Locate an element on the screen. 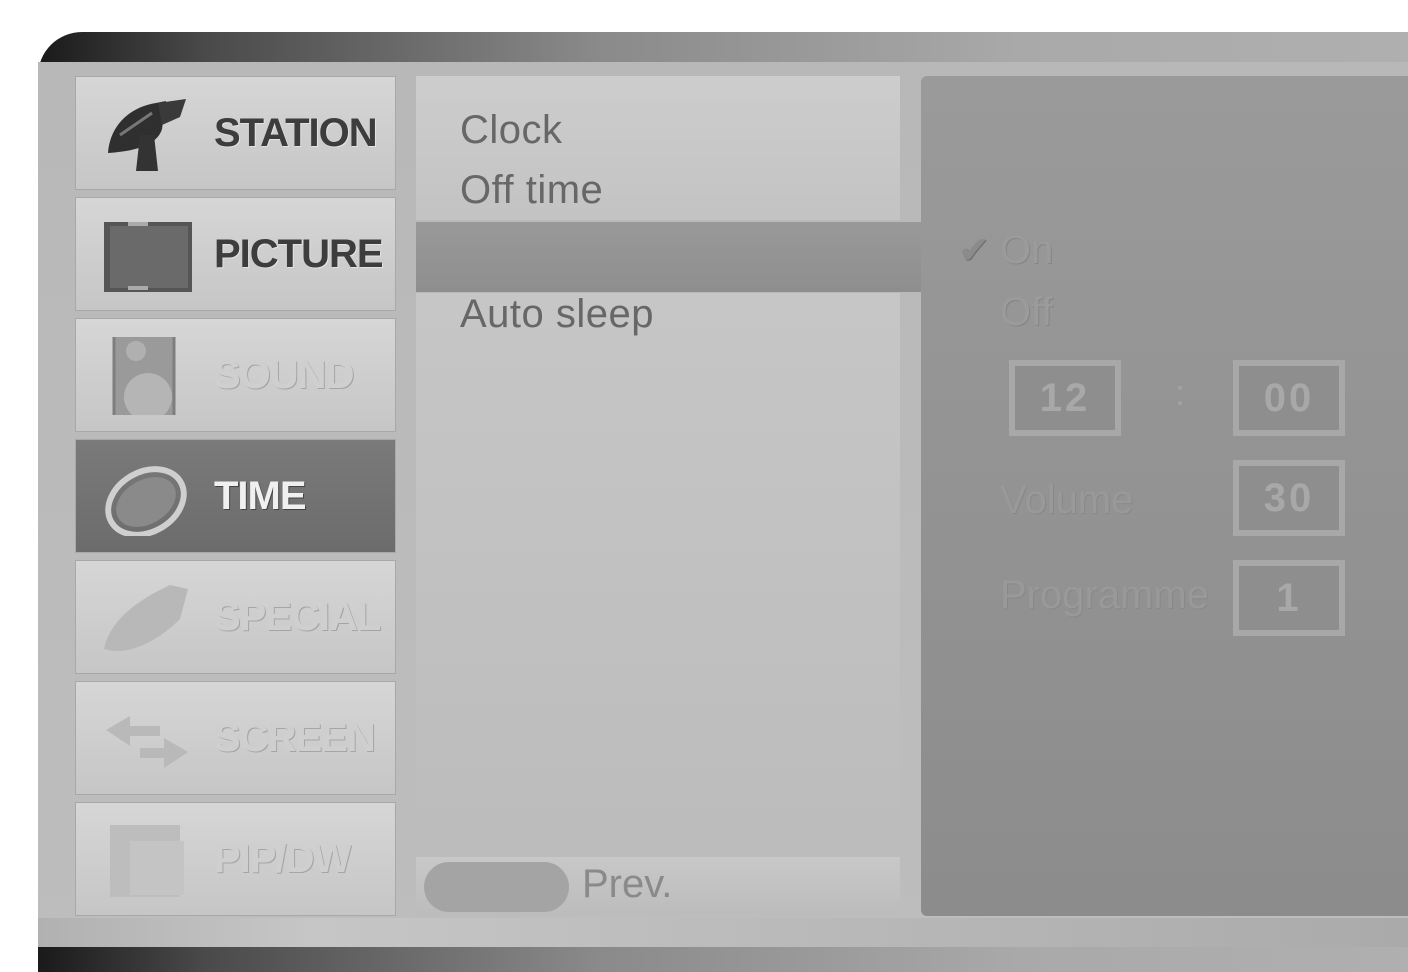 Image resolution: width=1408 pixels, height=972 pixels. submenu-highlight-bar is located at coordinates (672, 257).